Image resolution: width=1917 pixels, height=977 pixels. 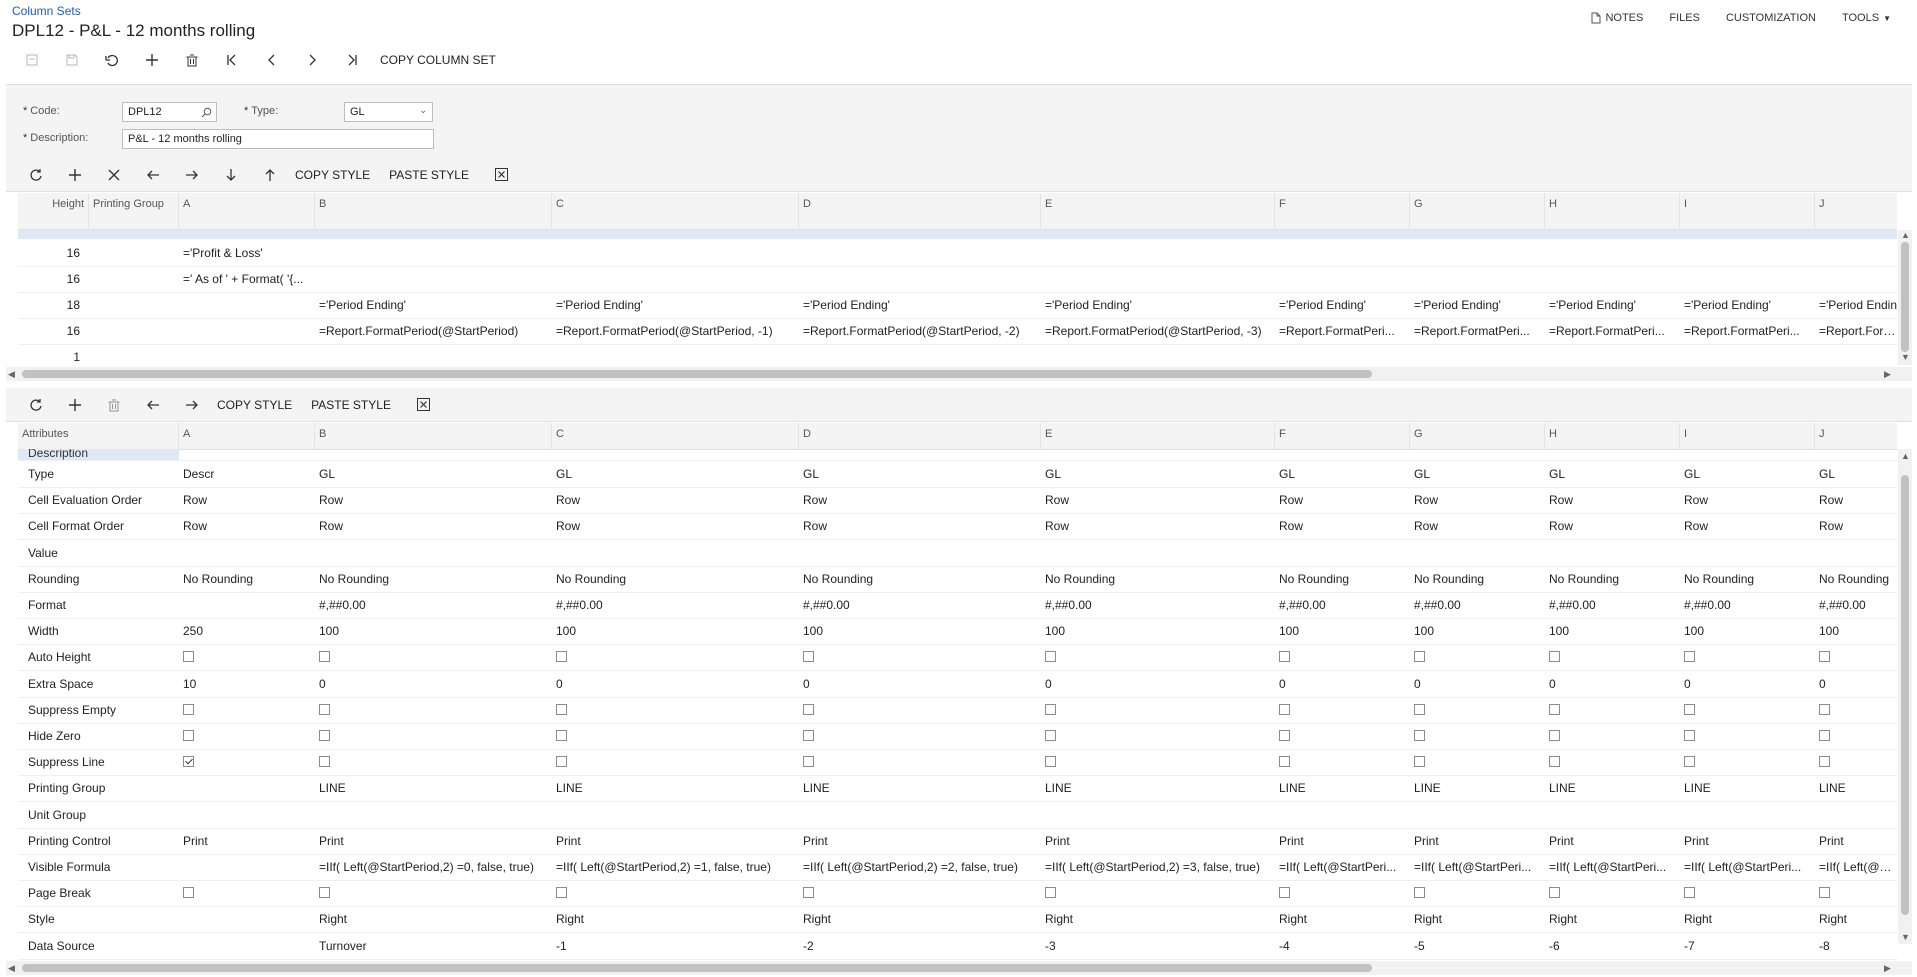 I want to click on attribute-cell: LINE, so click(x=432, y=788).